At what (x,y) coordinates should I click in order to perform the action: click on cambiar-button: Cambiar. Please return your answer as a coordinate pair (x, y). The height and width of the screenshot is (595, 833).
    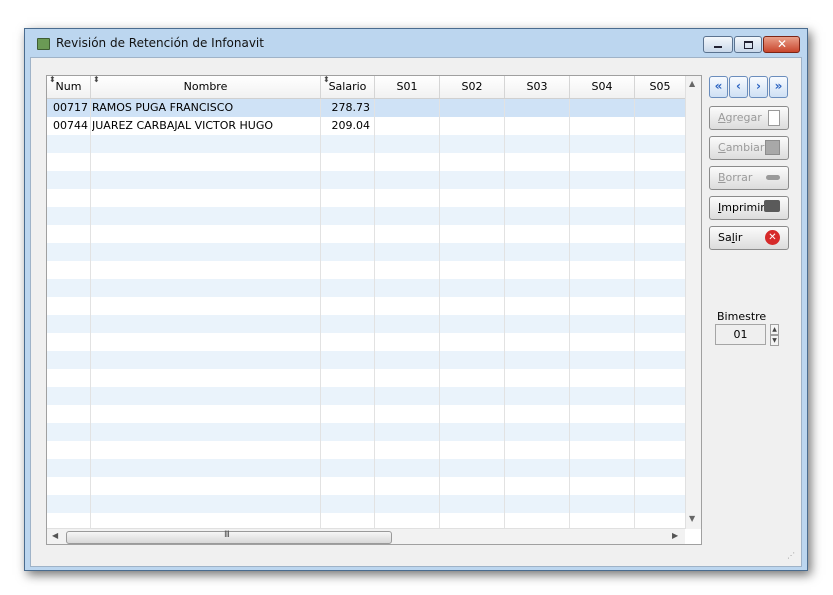
    Looking at the image, I should click on (749, 148).